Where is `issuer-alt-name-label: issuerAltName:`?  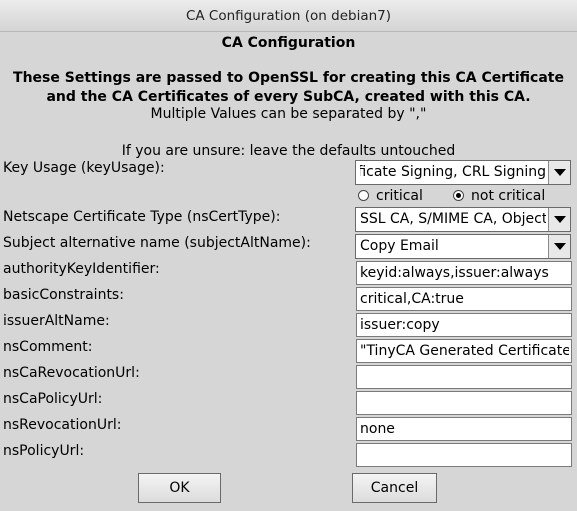
issuer-alt-name-label: issuerAltName: is located at coordinates (56, 321).